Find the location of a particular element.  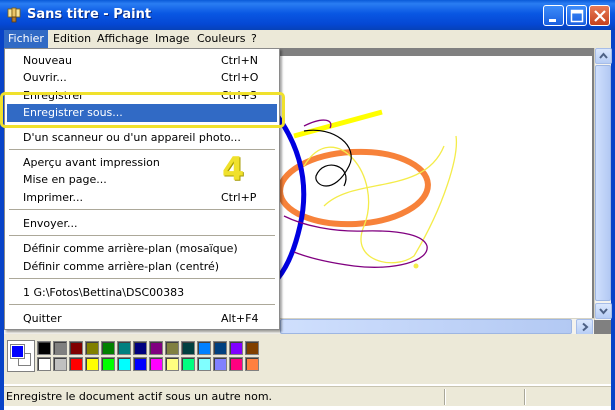

scroll-down-button is located at coordinates (603, 311).